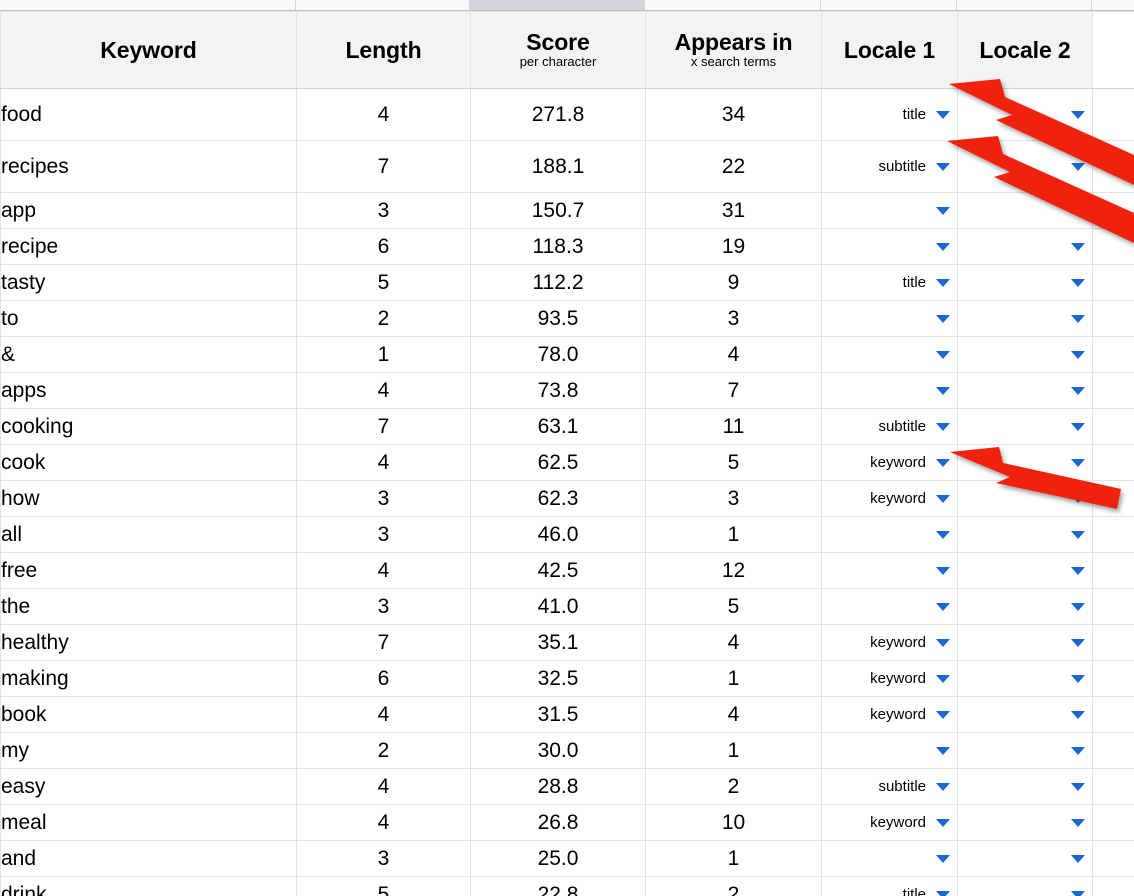  I want to click on cell-score: 62.5, so click(558, 463).